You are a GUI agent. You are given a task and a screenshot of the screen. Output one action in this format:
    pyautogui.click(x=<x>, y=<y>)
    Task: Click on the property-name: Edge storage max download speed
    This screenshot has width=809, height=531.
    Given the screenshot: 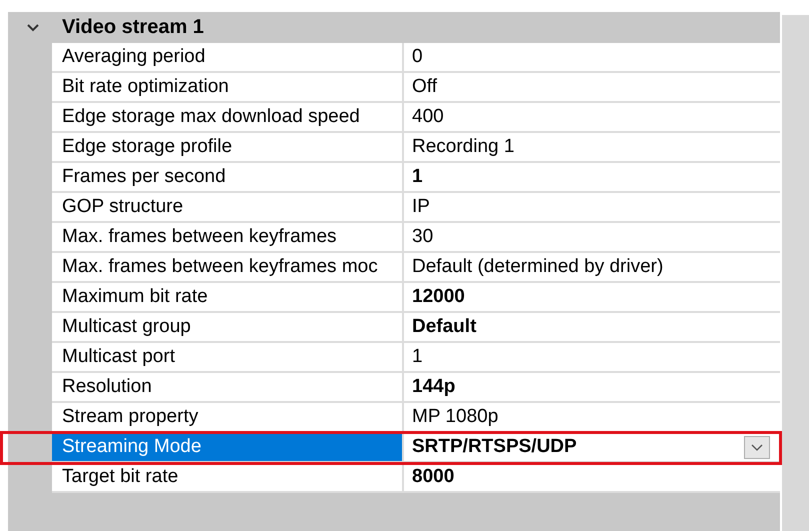 What is the action you would take?
    pyautogui.click(x=228, y=118)
    